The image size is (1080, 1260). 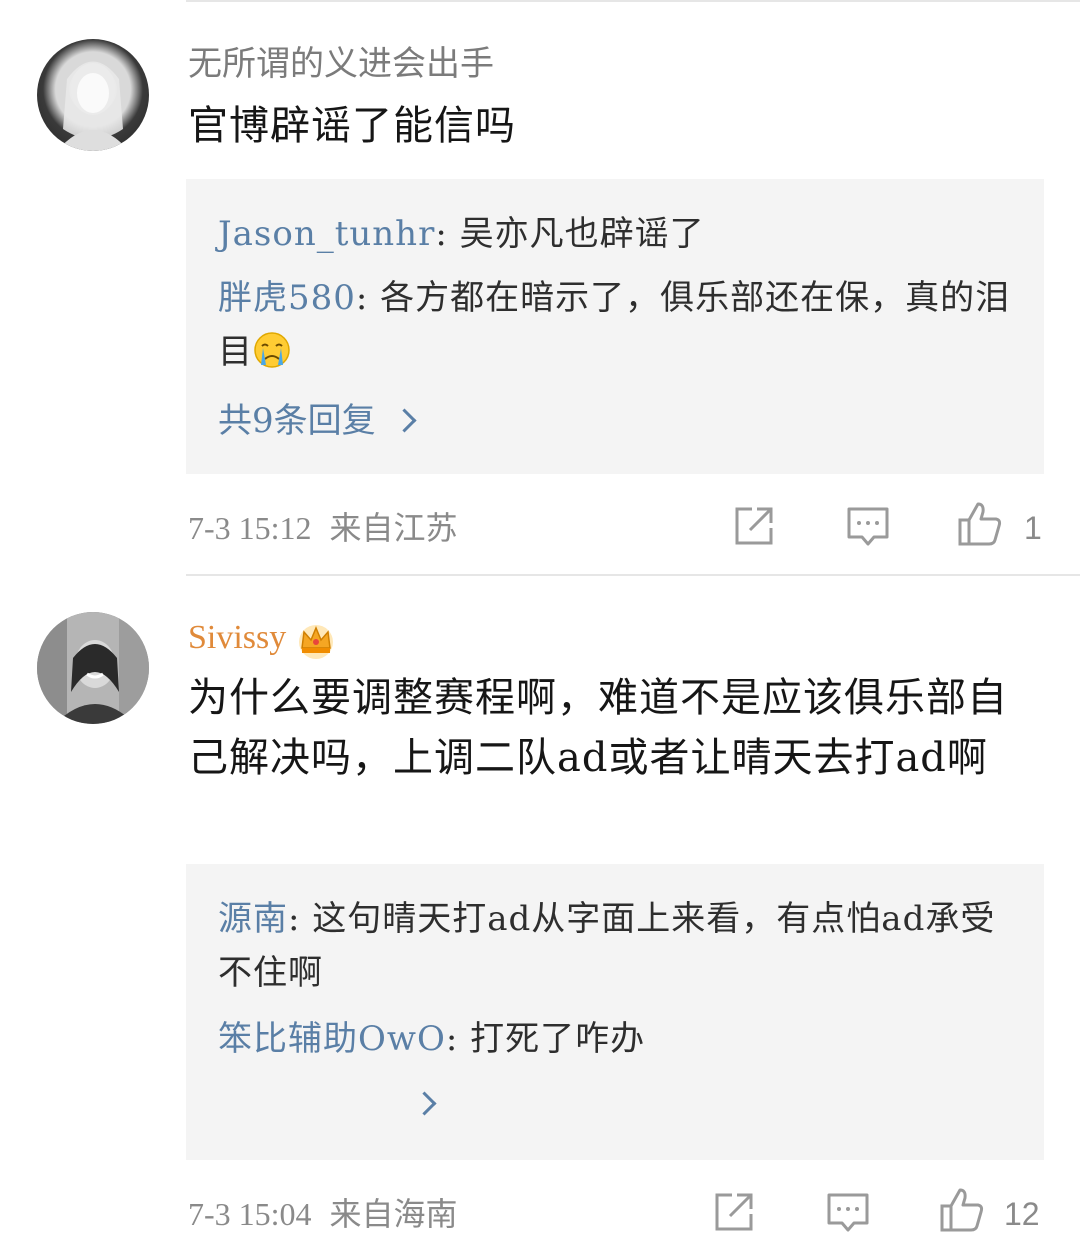 I want to click on location: 来自海南, so click(x=393, y=1214).